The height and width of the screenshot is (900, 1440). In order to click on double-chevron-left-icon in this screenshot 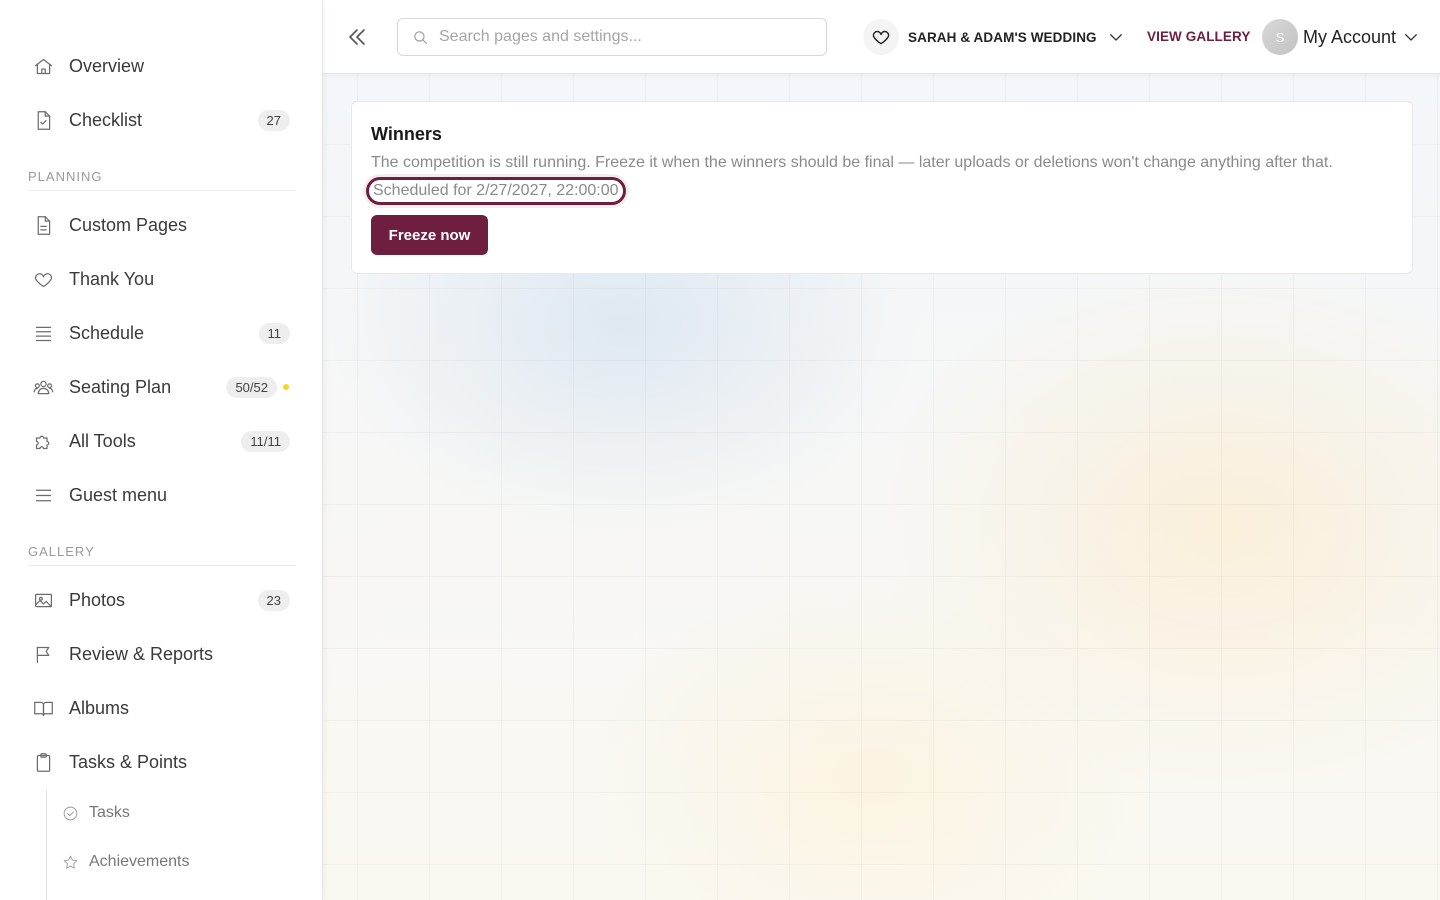, I will do `click(357, 37)`.